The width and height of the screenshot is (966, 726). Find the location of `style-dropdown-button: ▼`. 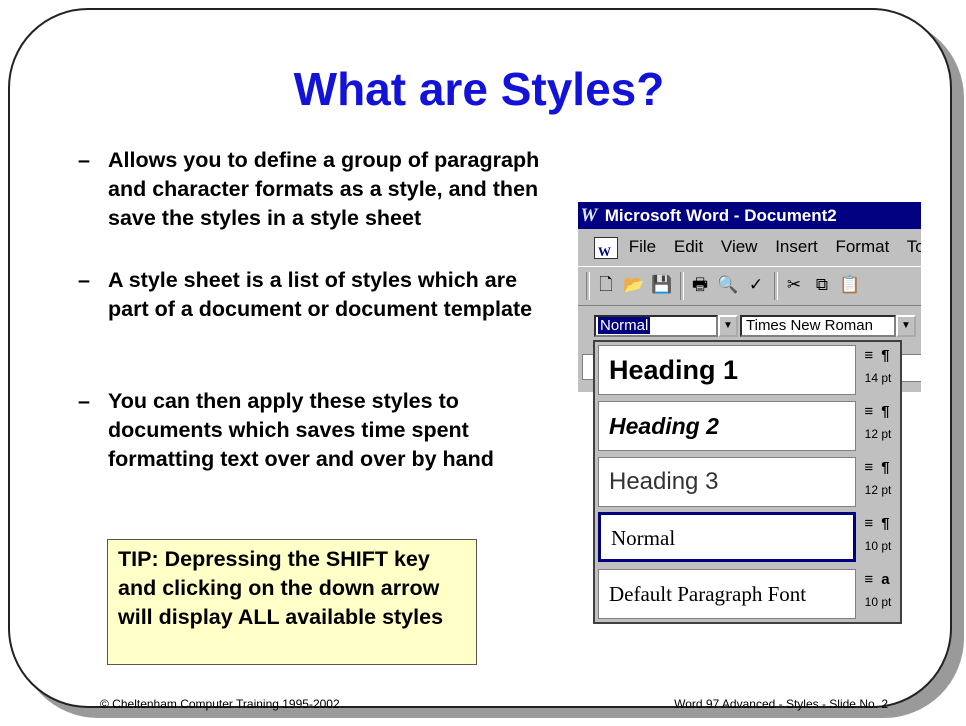

style-dropdown-button: ▼ is located at coordinates (728, 326).